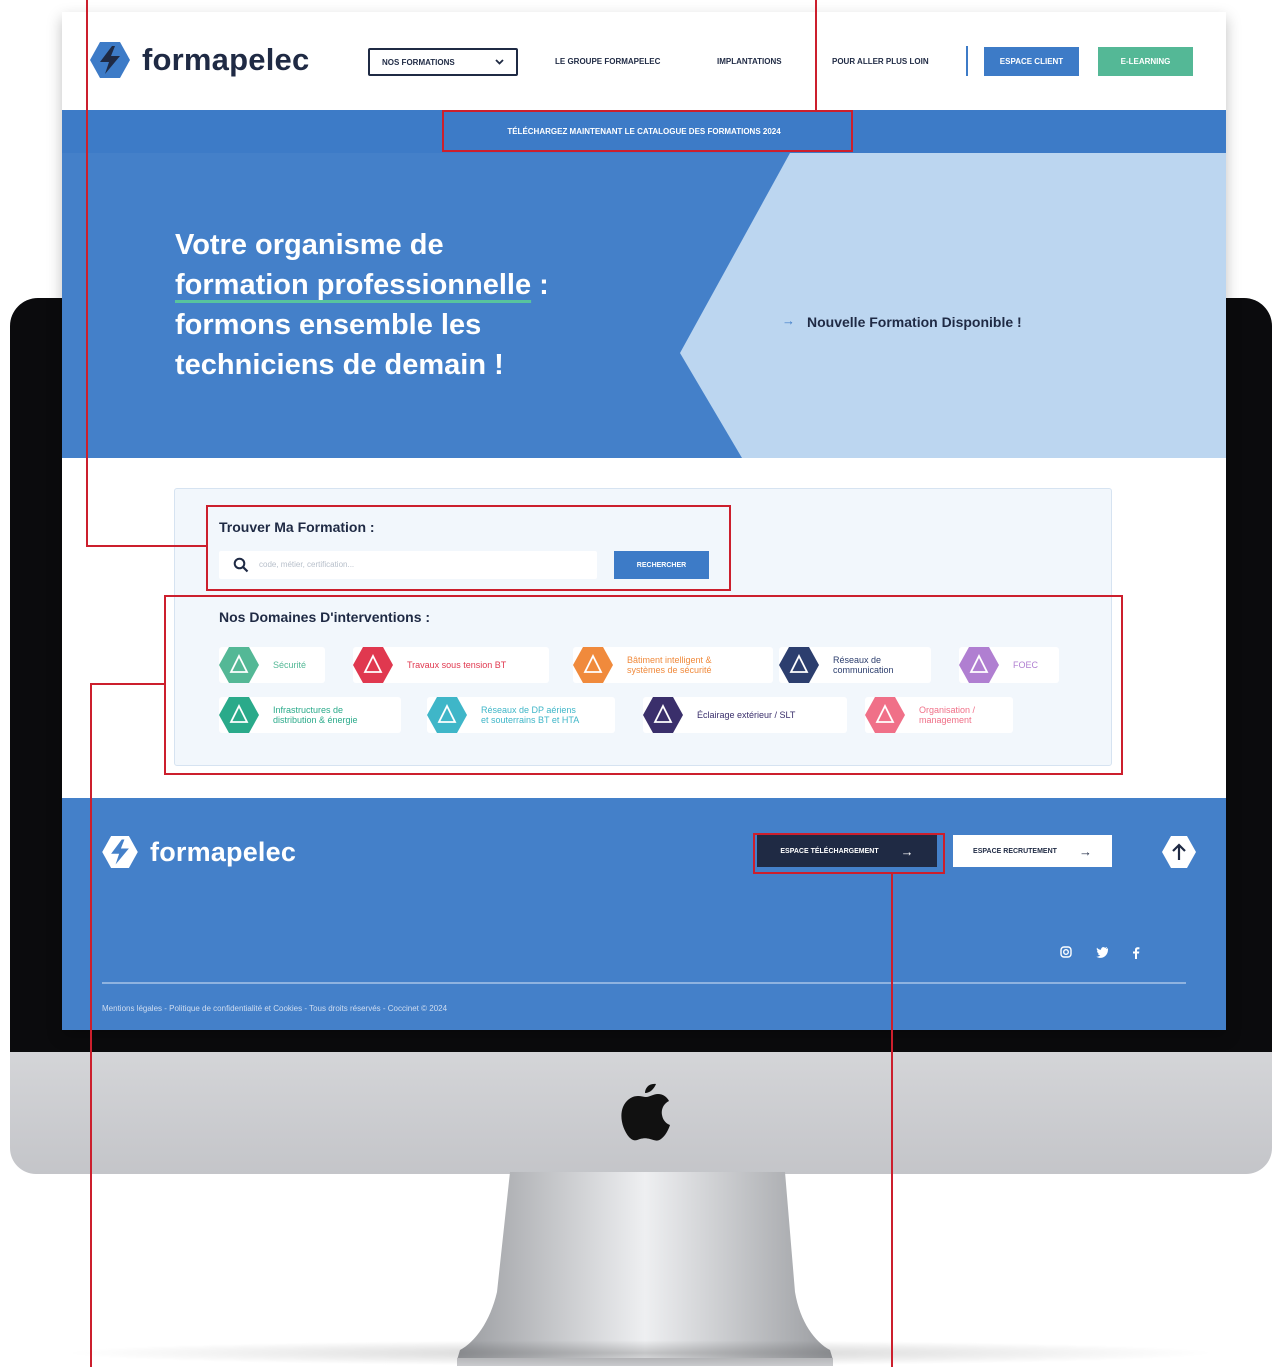 Image resolution: width=1272 pixels, height=1367 pixels. What do you see at coordinates (223, 851) in the screenshot?
I see `footer-logo-text: formapelec` at bounding box center [223, 851].